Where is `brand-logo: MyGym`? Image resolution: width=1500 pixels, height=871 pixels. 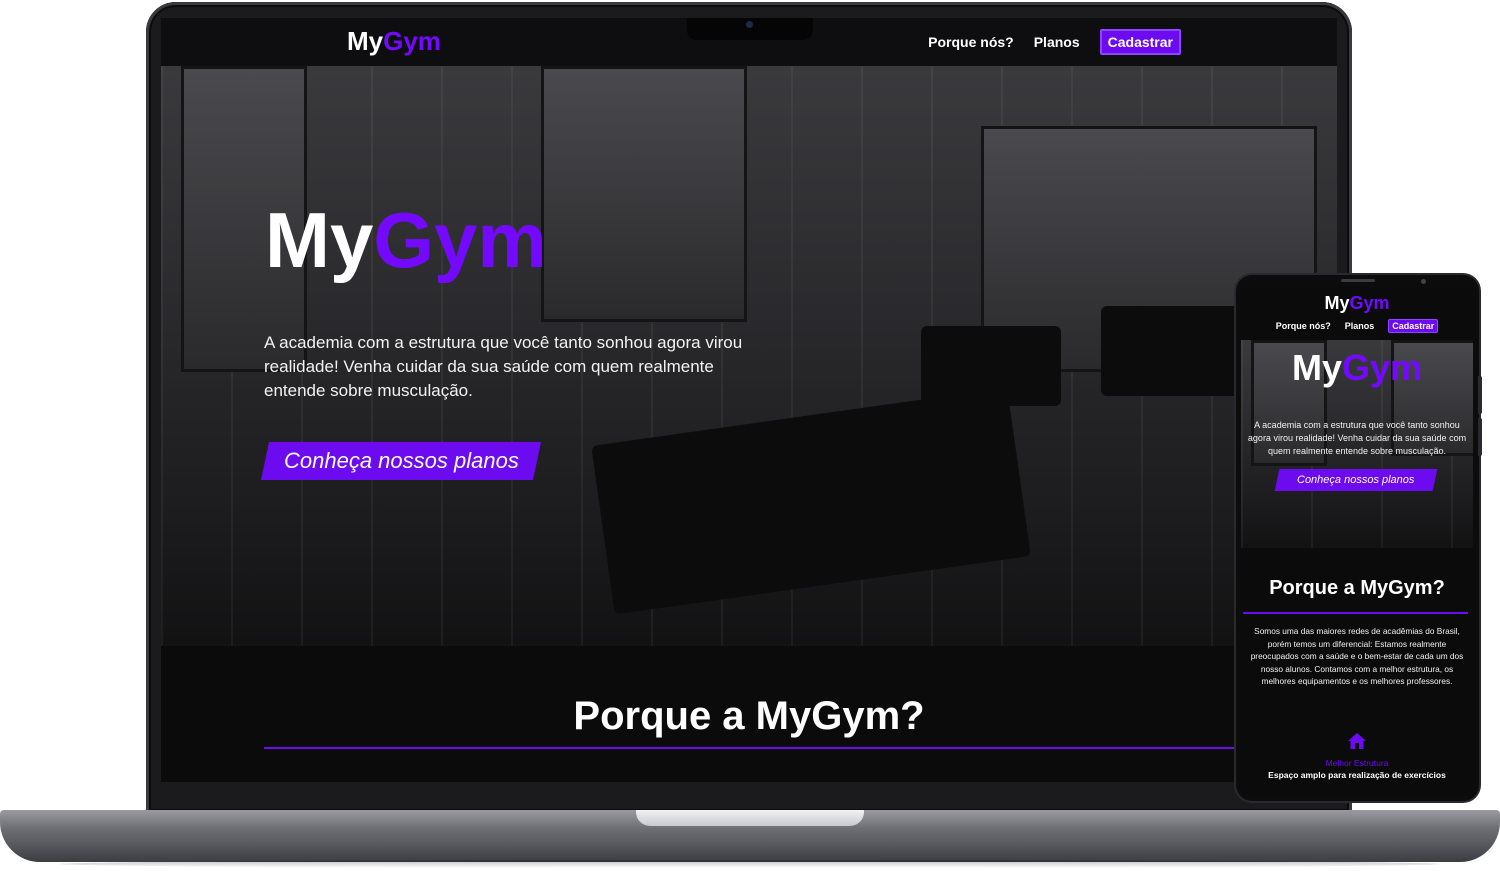
brand-logo: MyGym is located at coordinates (394, 41).